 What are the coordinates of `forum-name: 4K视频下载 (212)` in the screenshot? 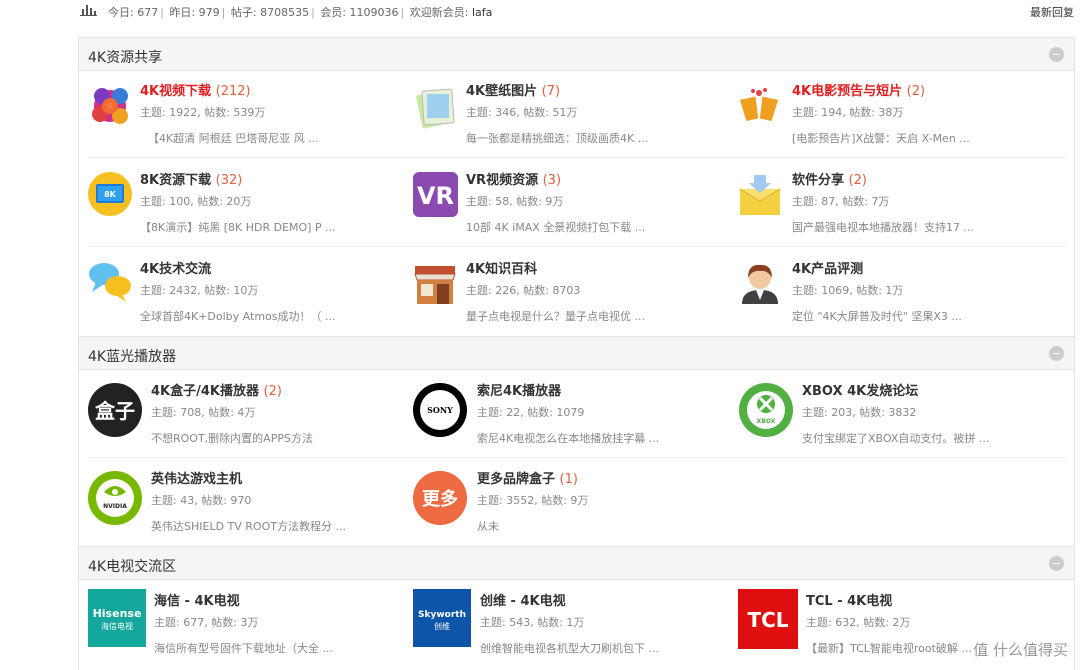 It's located at (195, 89).